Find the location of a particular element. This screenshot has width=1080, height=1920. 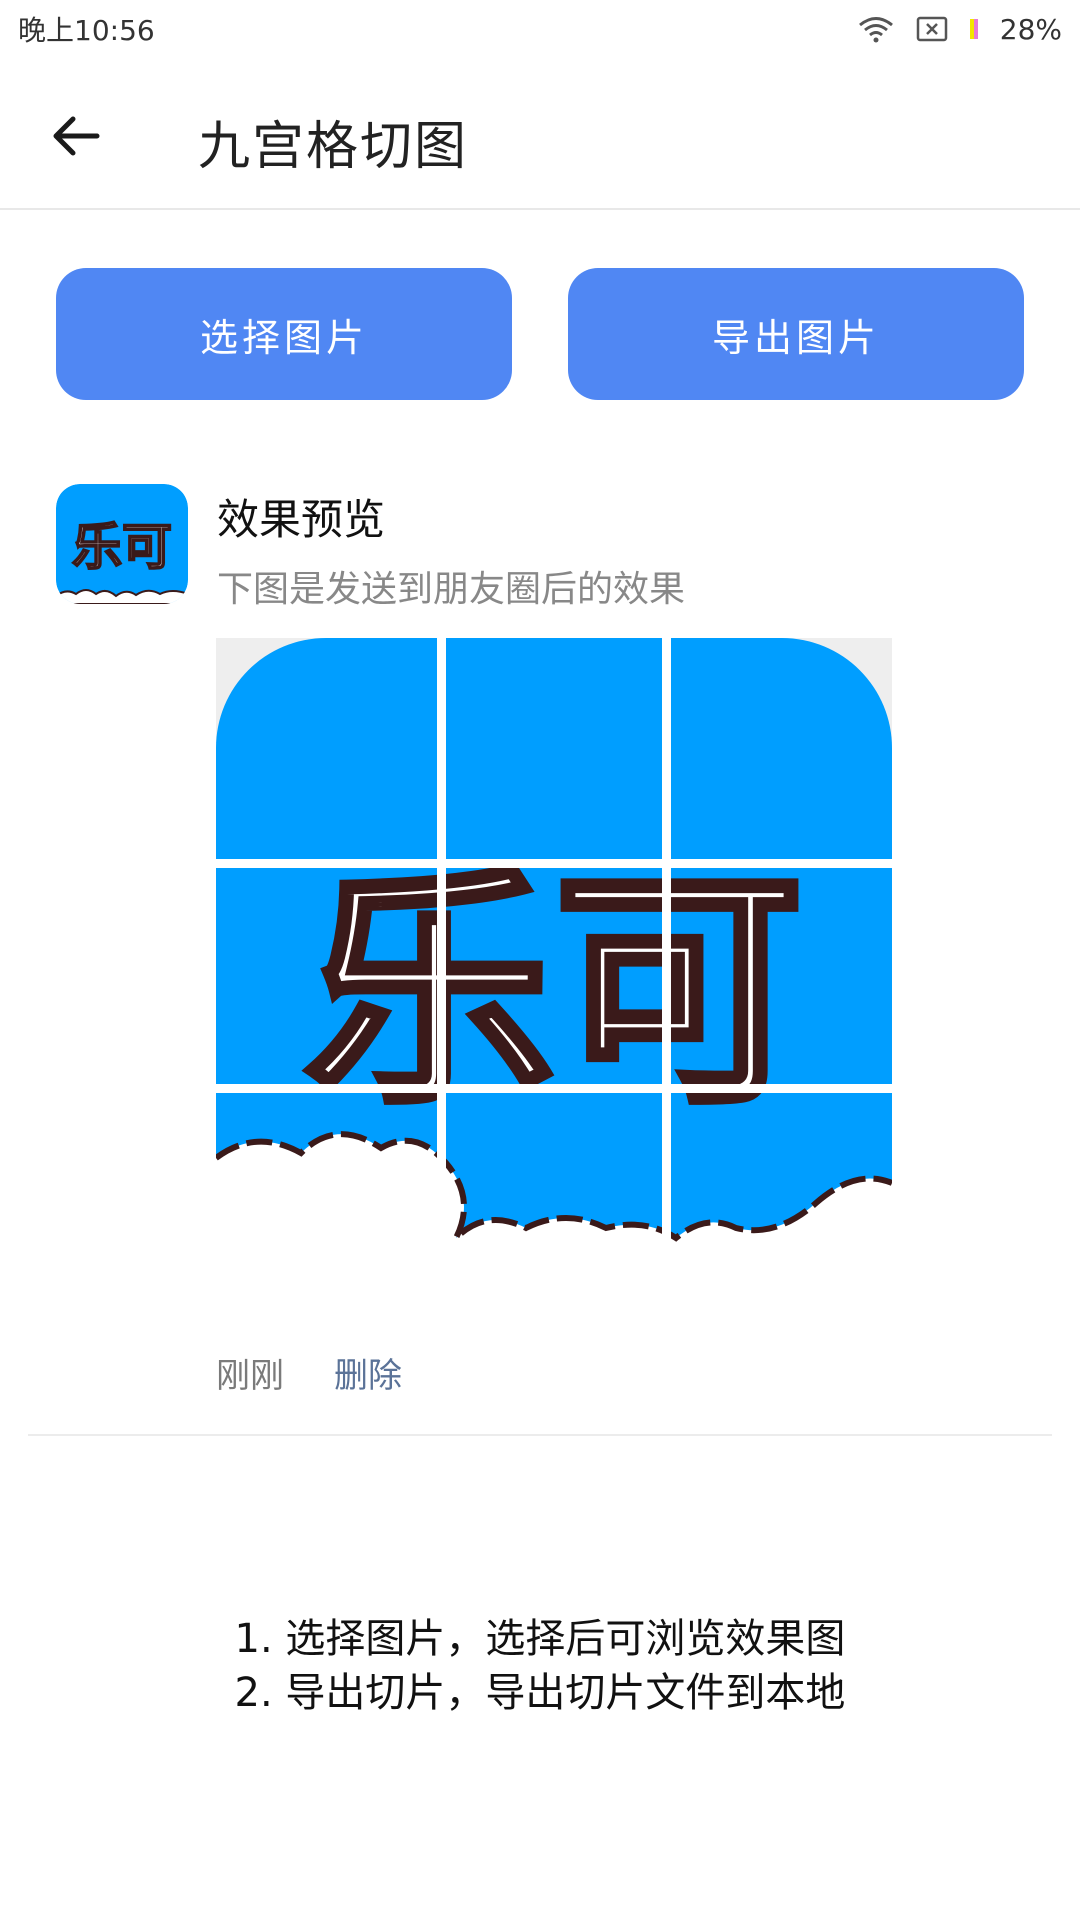

battery-icon is located at coordinates (973, 29).